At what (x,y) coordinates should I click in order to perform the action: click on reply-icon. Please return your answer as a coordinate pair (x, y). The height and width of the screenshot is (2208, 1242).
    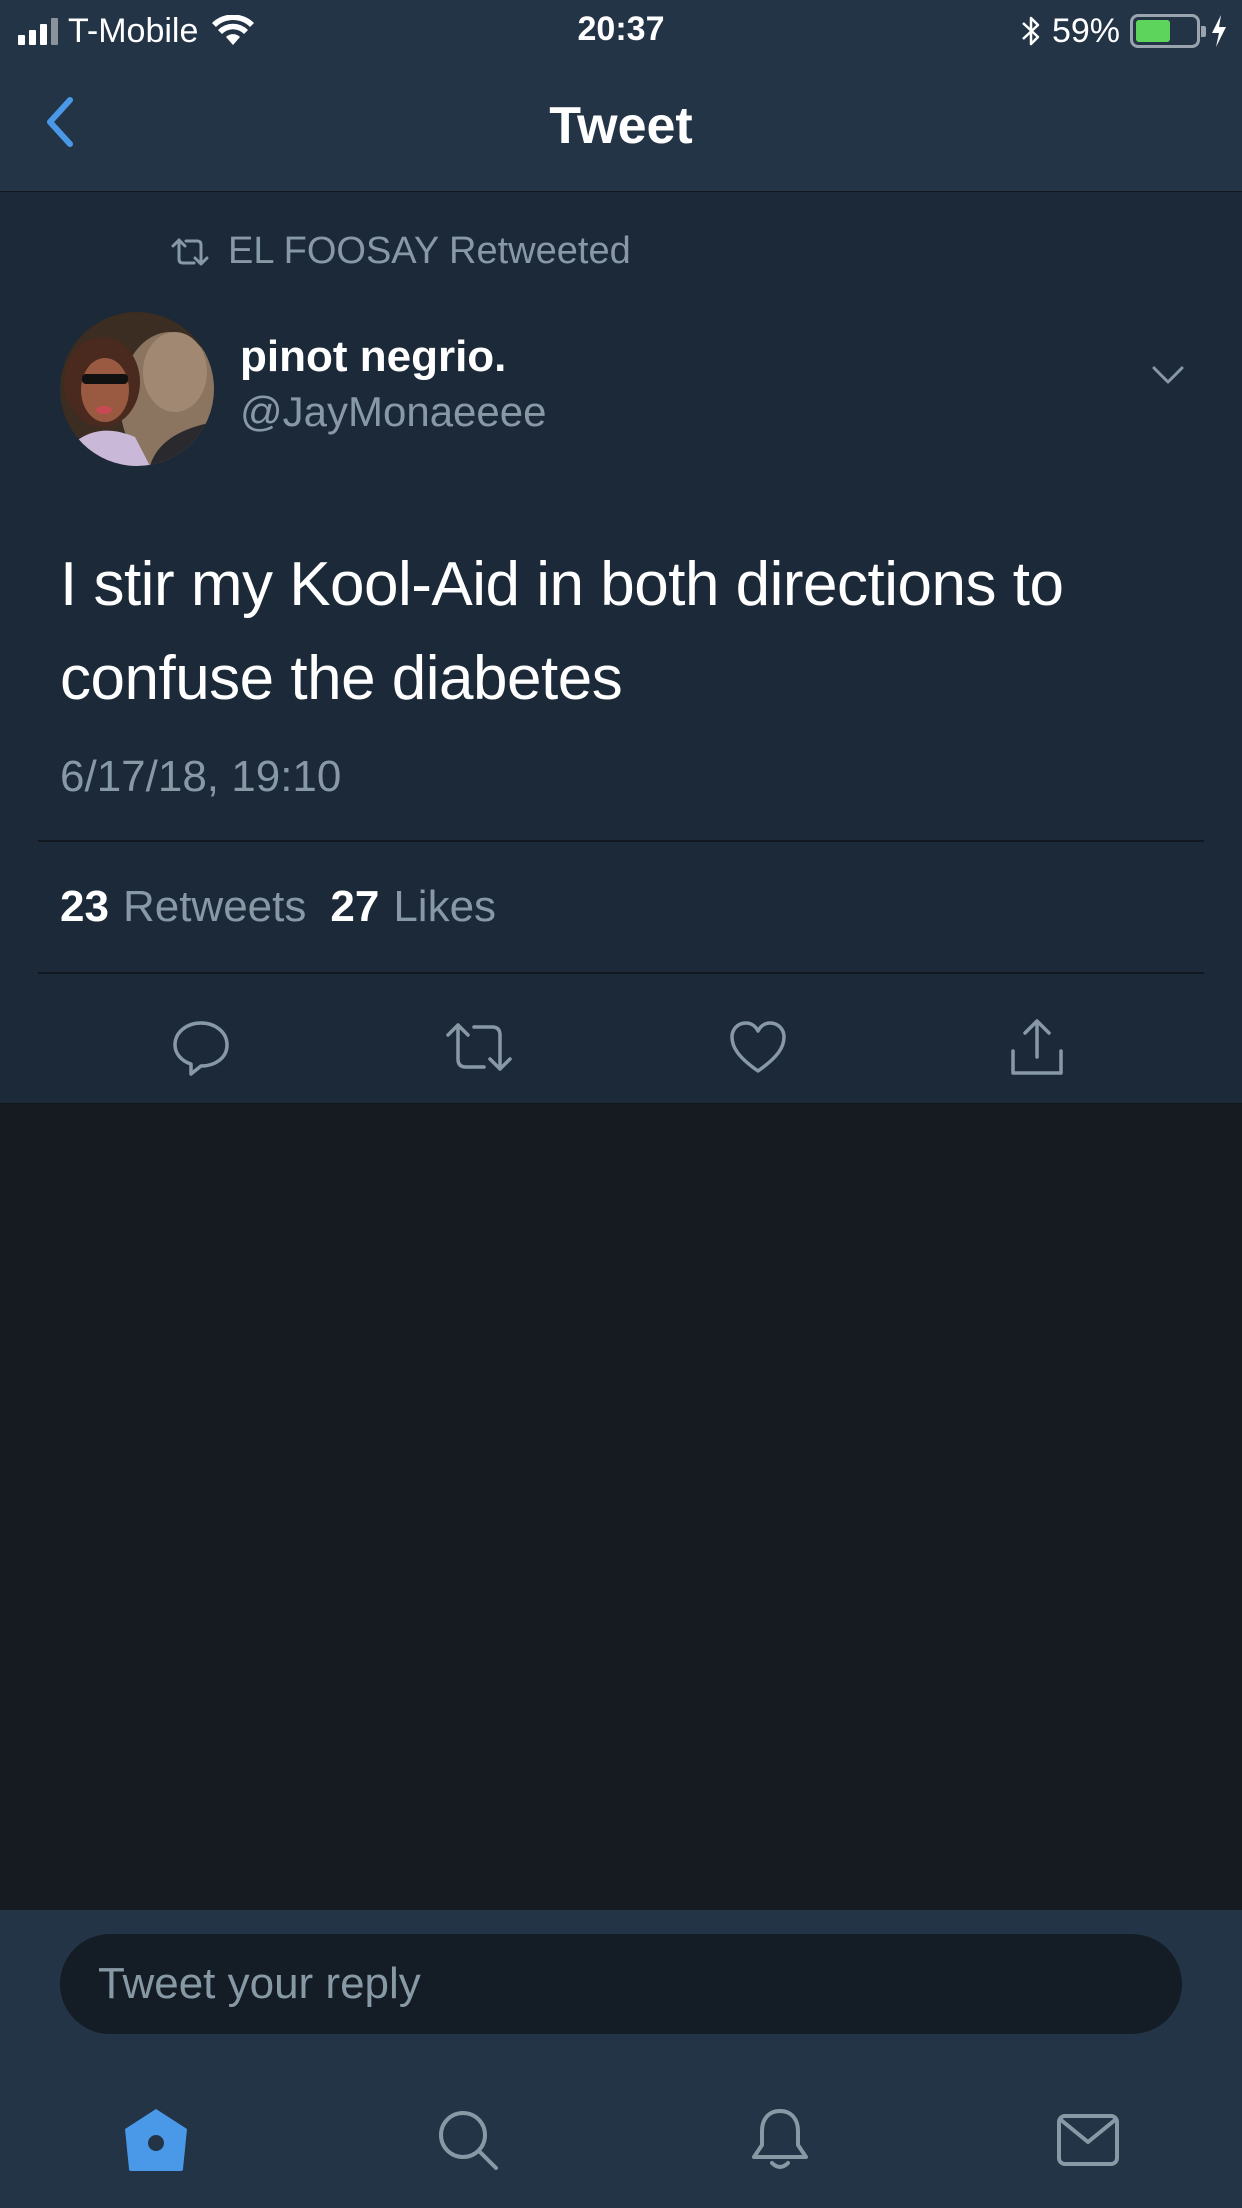
    Looking at the image, I should click on (201, 1048).